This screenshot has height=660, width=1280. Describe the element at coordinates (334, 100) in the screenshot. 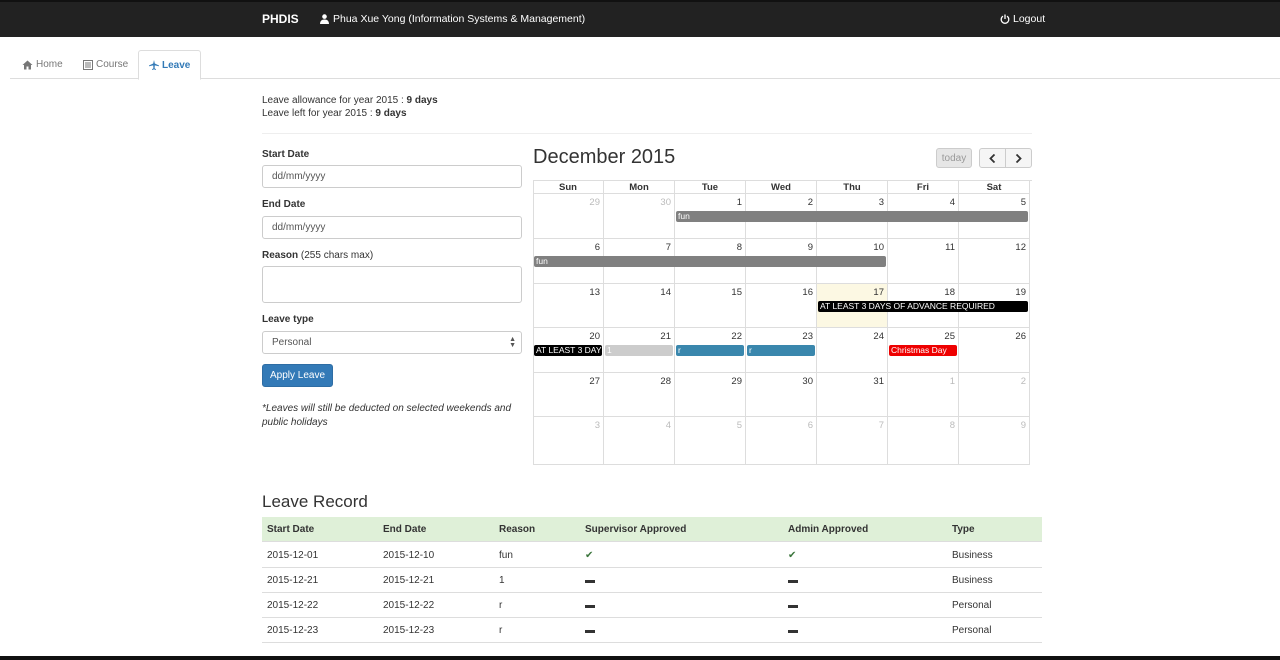

I see `allowance-label: Leave allowance for year 2015 :` at that location.